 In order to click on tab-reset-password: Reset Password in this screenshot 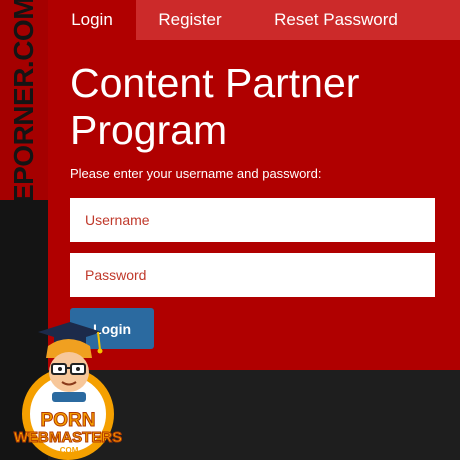, I will do `click(336, 20)`.